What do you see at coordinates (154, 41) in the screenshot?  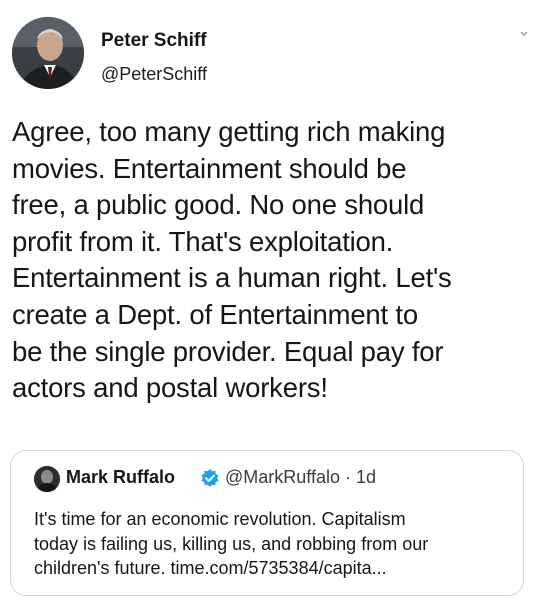 I see `author-display-name: Peter Schiff` at bounding box center [154, 41].